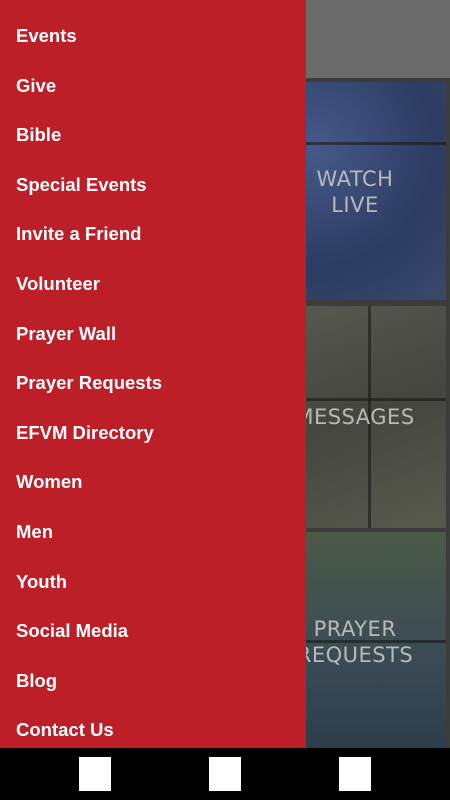 Image resolution: width=450 pixels, height=800 pixels. Describe the element at coordinates (153, 284) in the screenshot. I see `menu-item-volunteer: Volunteer` at that location.